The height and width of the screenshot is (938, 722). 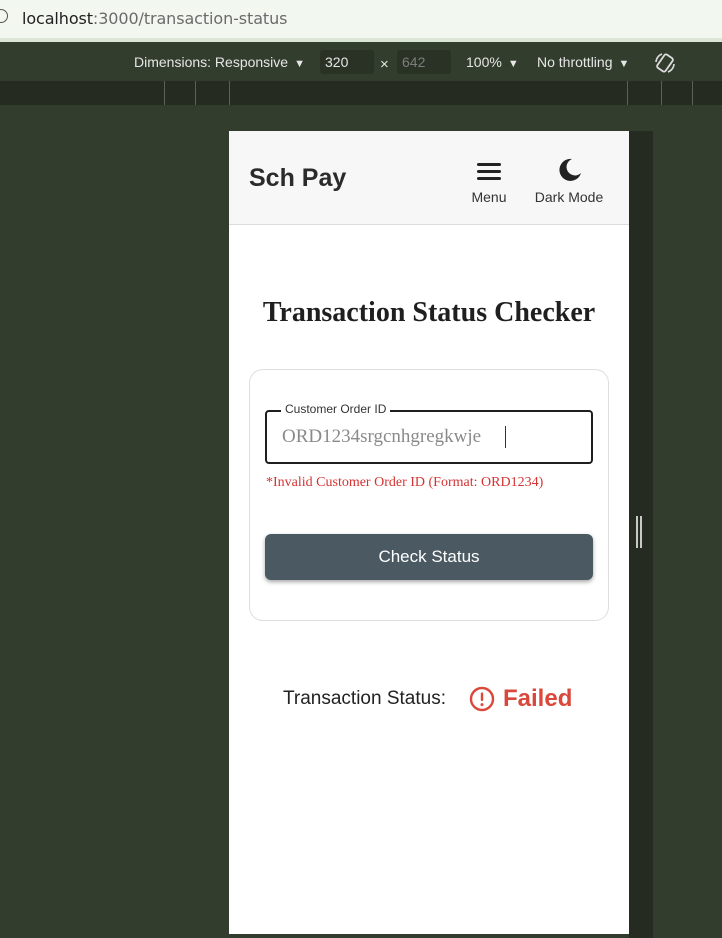 What do you see at coordinates (482, 699) in the screenshot?
I see `error-icon` at bounding box center [482, 699].